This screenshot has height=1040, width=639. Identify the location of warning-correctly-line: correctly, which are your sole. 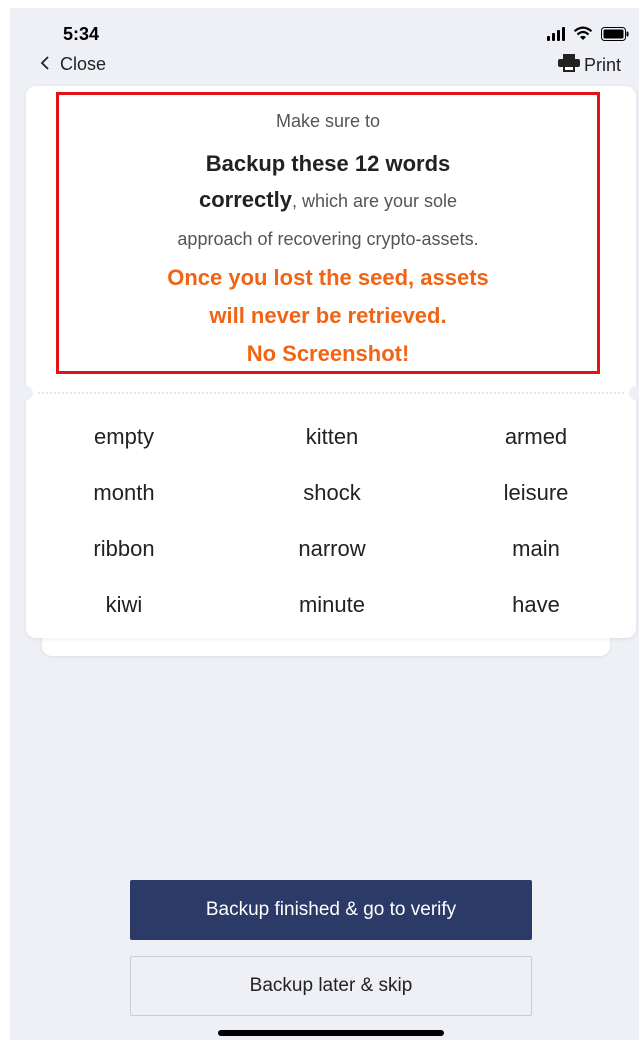
(328, 200).